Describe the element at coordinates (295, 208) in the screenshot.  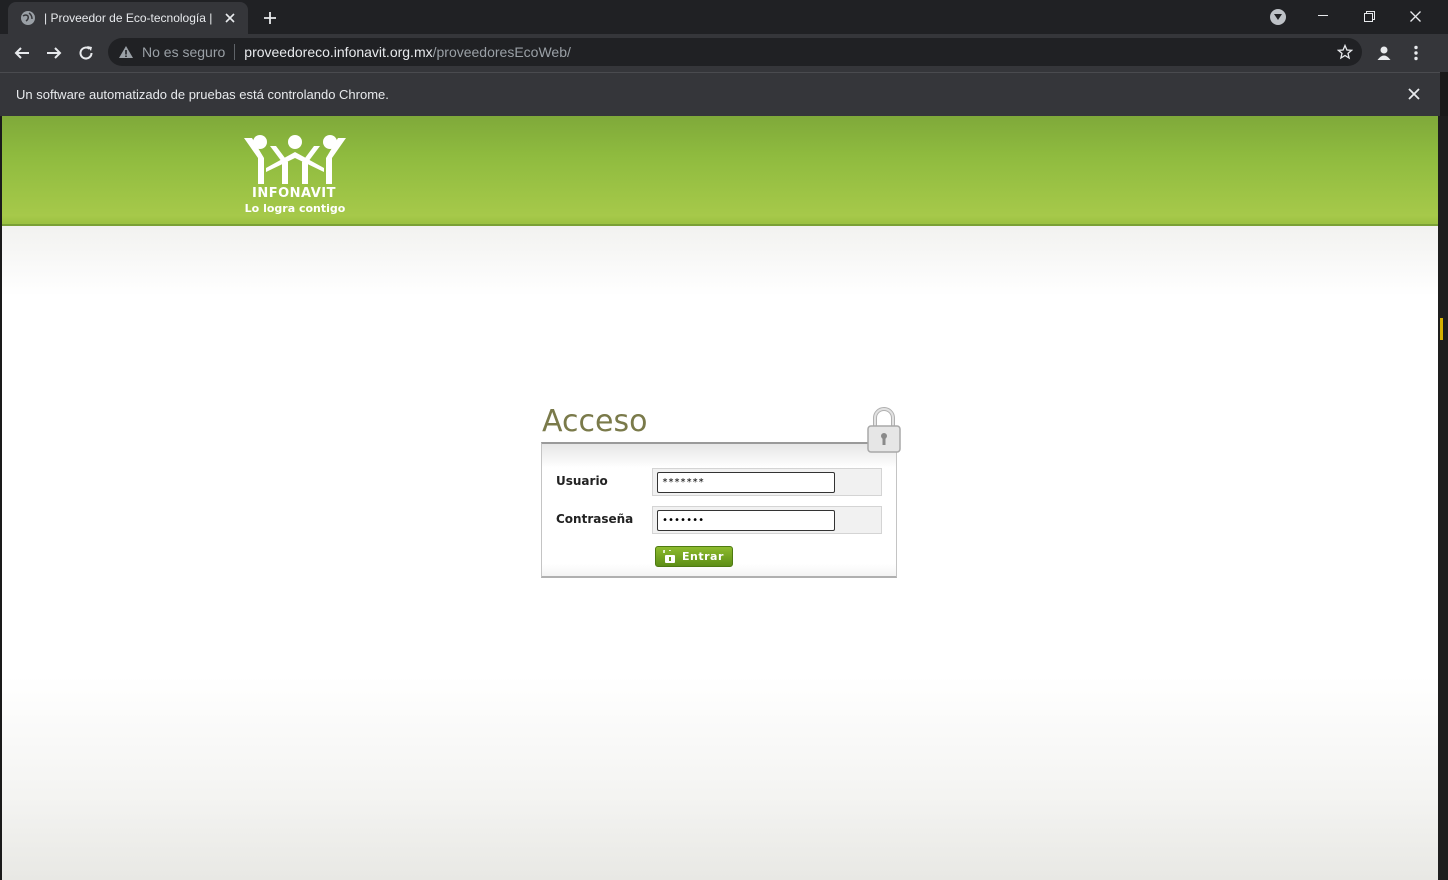
I see `logo-slogan: Lo logra contigo` at that location.